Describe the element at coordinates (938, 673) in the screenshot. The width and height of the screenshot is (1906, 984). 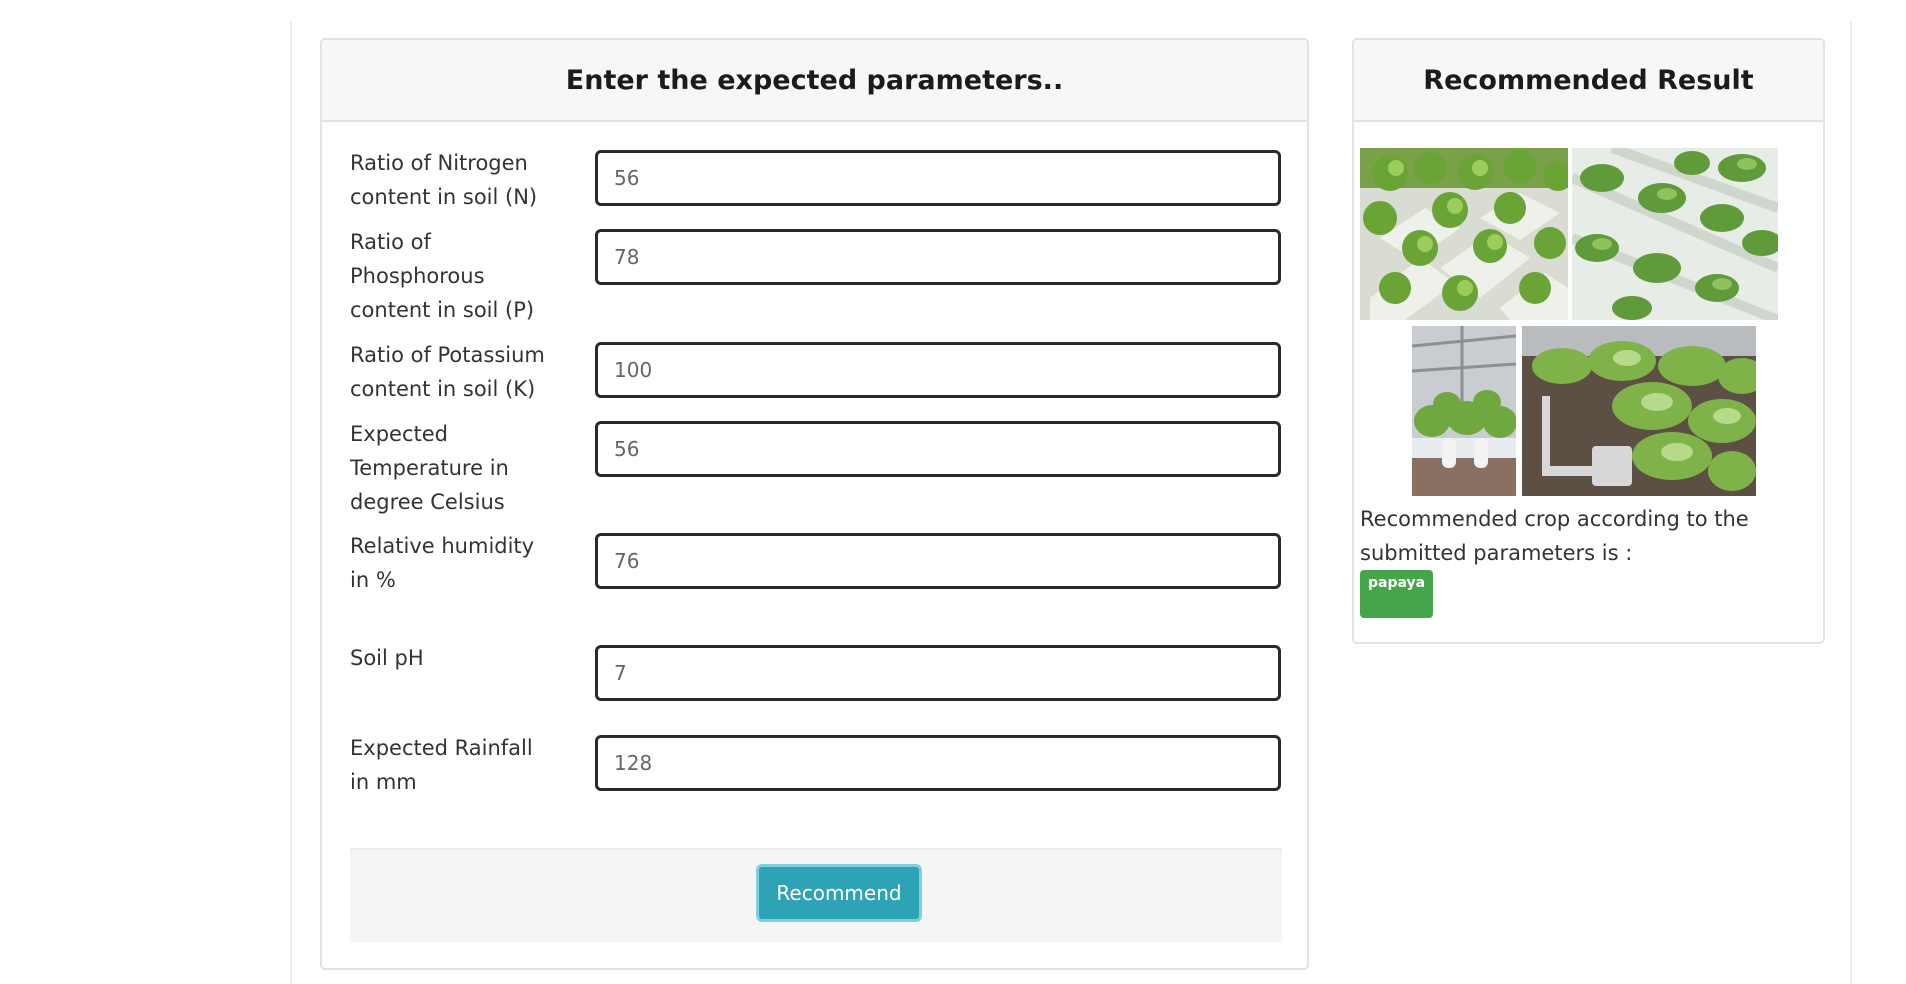
I see `soil-ph-input` at that location.